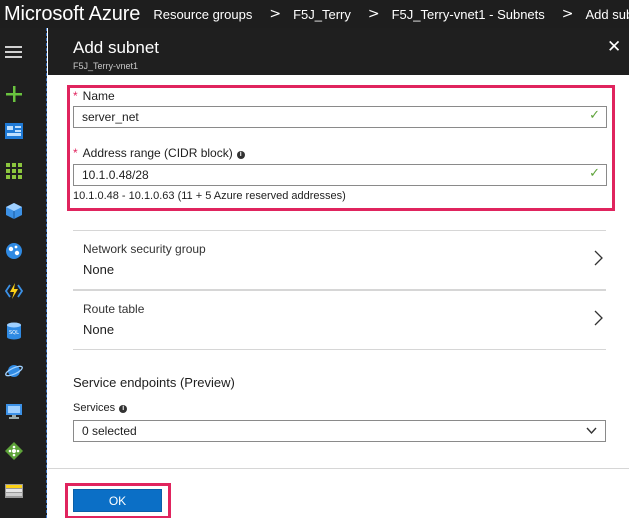 The image size is (629, 518). Describe the element at coordinates (115, 175) in the screenshot. I see `address-range-input-value: 10.1.0.48/28` at that location.